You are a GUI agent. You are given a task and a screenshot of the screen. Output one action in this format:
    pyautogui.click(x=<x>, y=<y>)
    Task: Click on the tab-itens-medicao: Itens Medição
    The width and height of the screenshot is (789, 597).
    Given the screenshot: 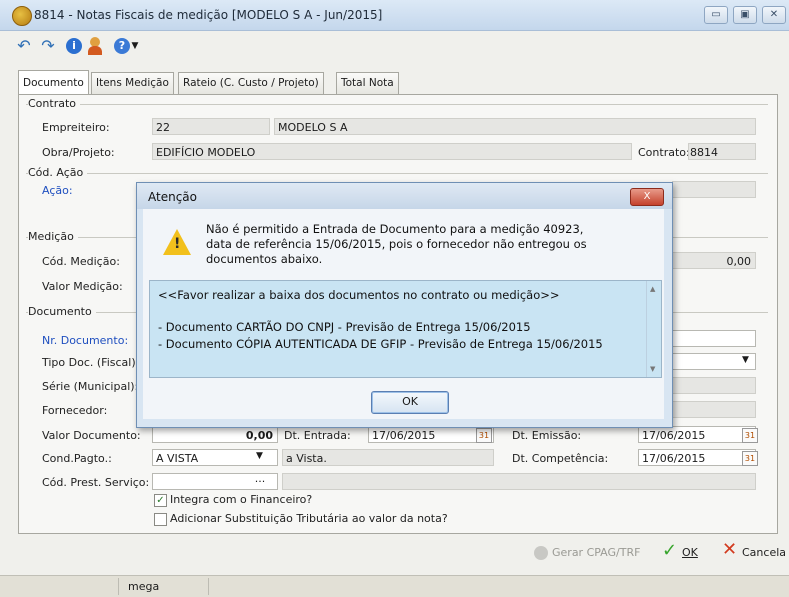 What is the action you would take?
    pyautogui.click(x=132, y=83)
    